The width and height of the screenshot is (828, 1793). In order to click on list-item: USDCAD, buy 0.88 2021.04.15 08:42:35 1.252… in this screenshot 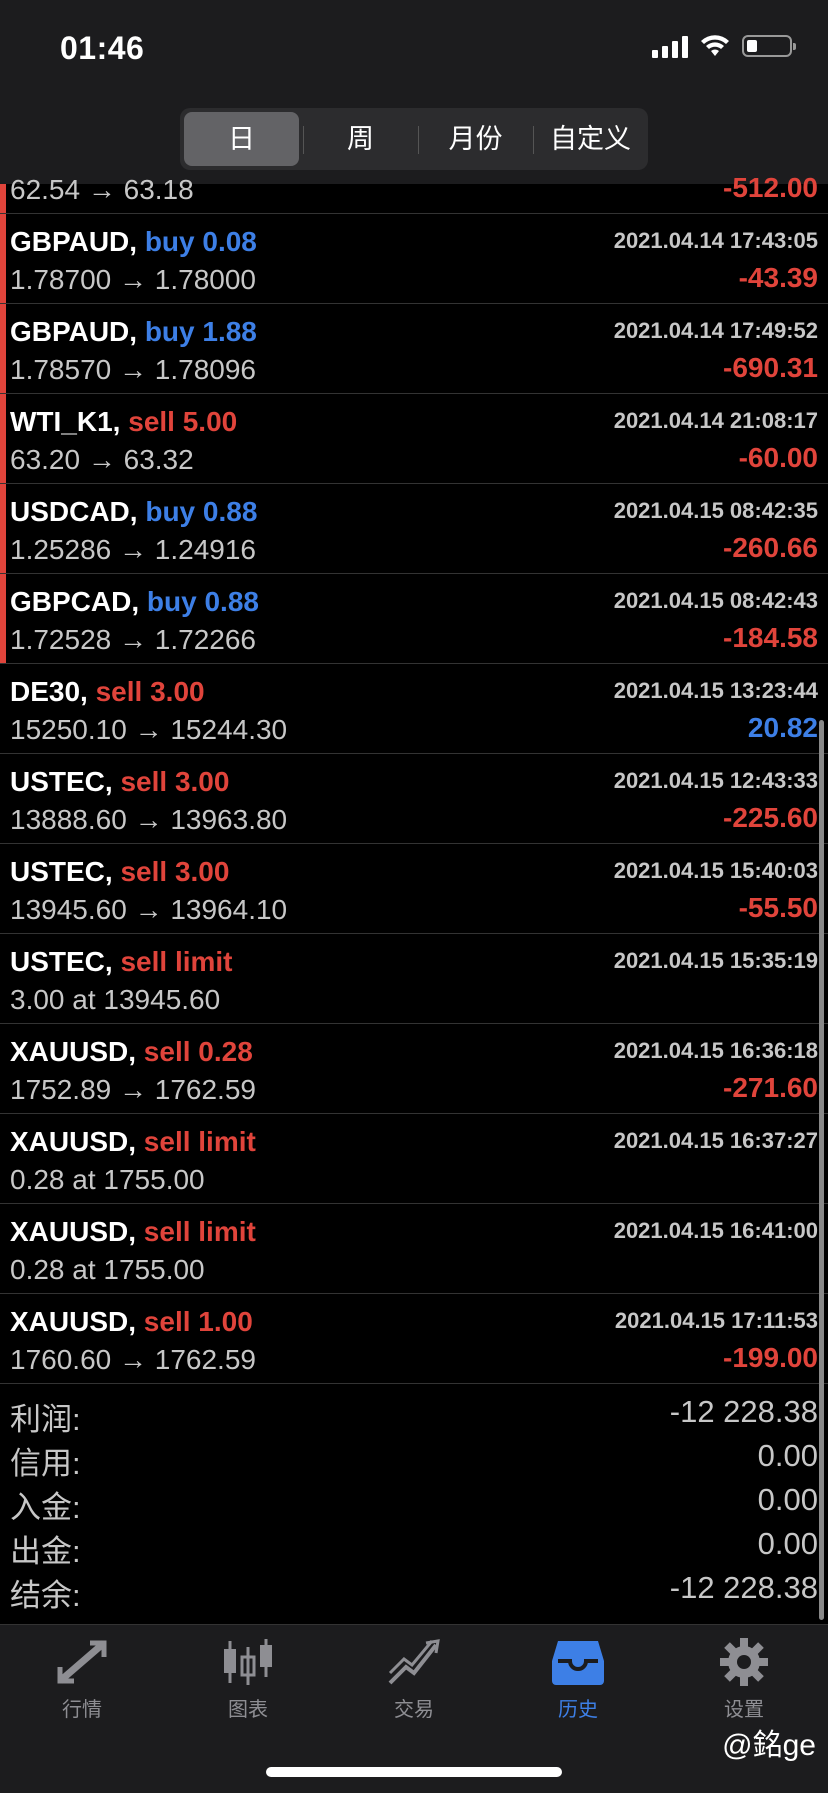, I will do `click(414, 529)`.